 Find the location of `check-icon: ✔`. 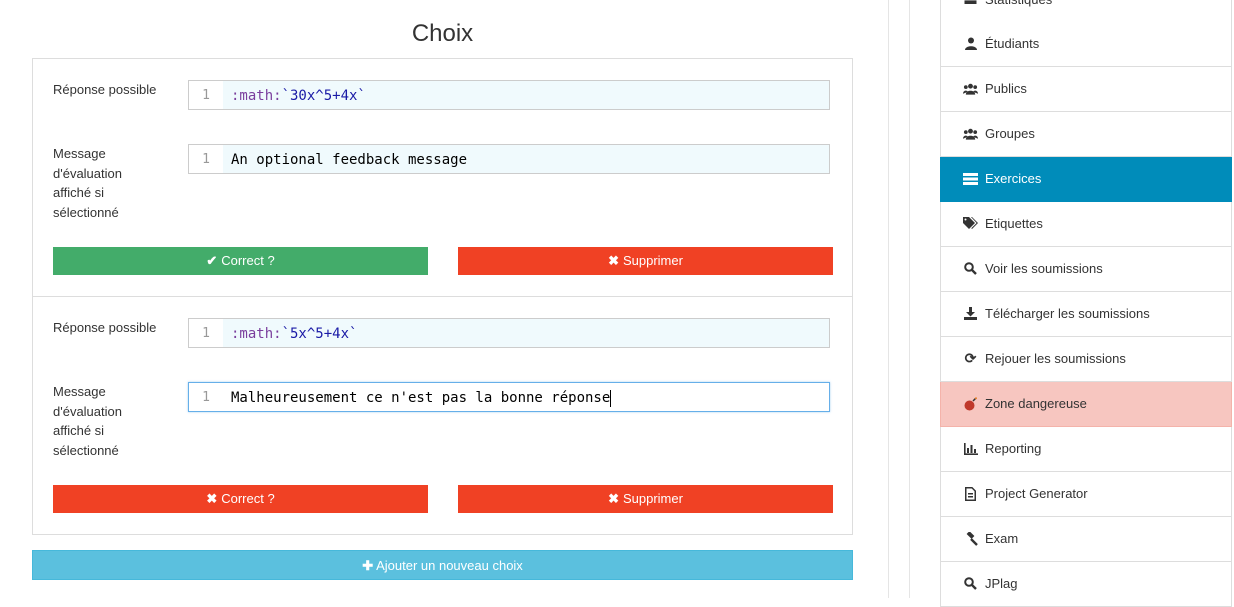

check-icon: ✔ is located at coordinates (212, 260).